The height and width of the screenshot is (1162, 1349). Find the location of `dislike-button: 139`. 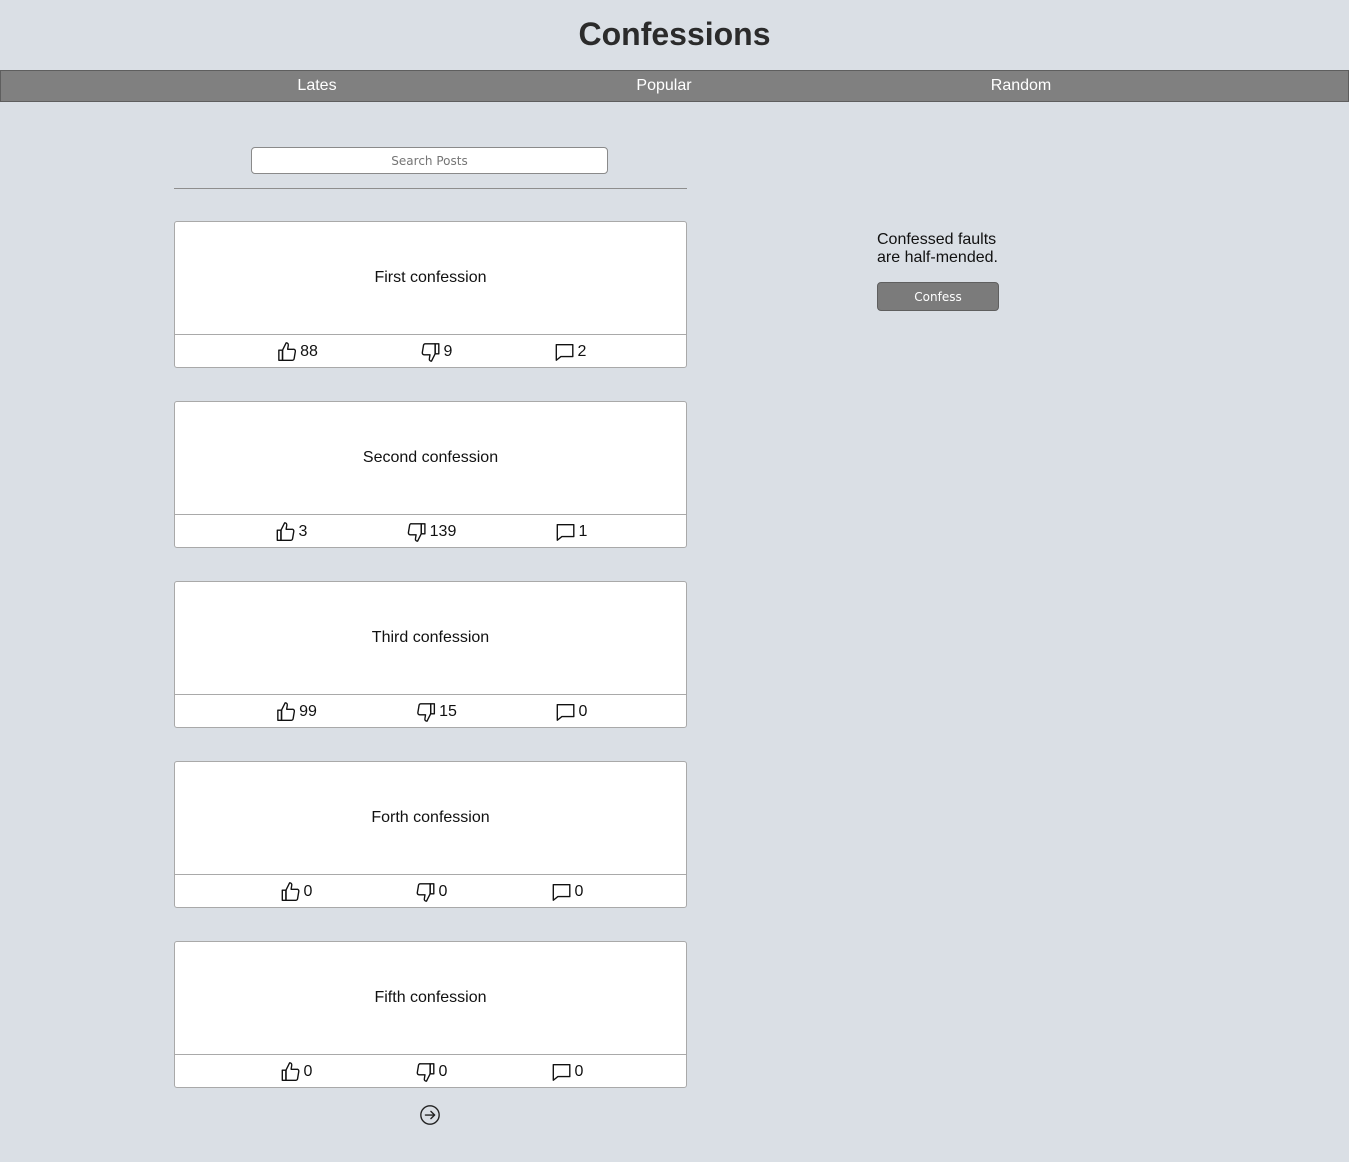

dislike-button: 139 is located at coordinates (431, 532).